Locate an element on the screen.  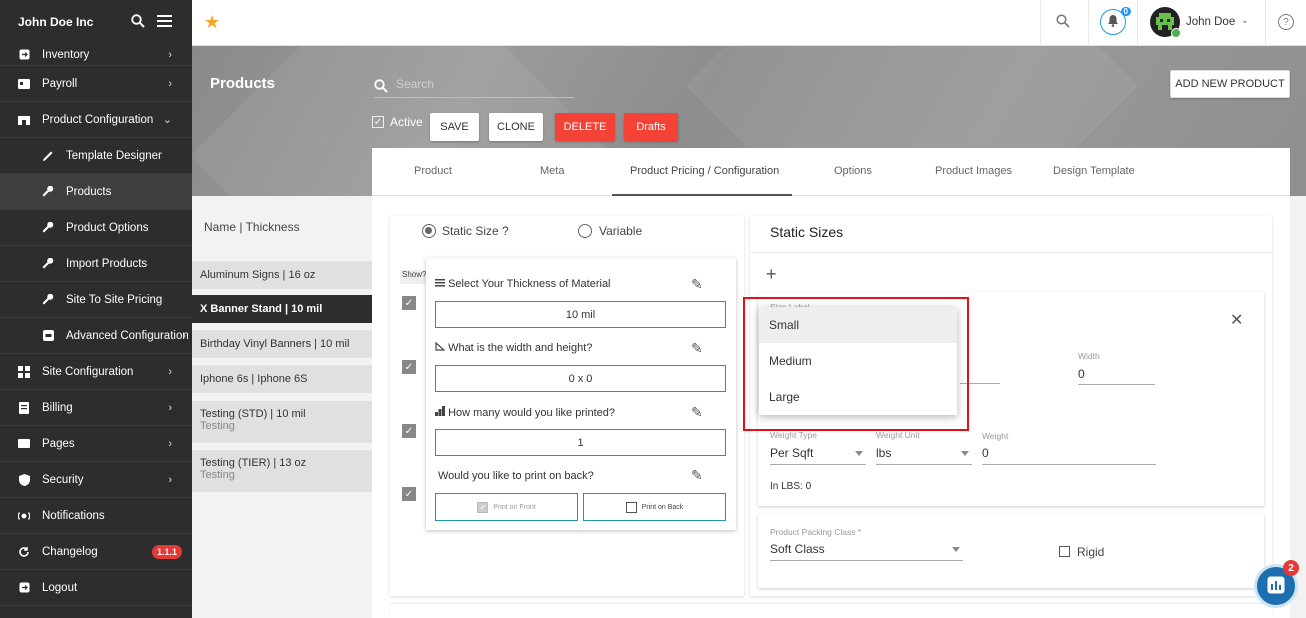
product-list-item: Testing (STD) | 10 mil Testing is located at coordinates (282, 422).